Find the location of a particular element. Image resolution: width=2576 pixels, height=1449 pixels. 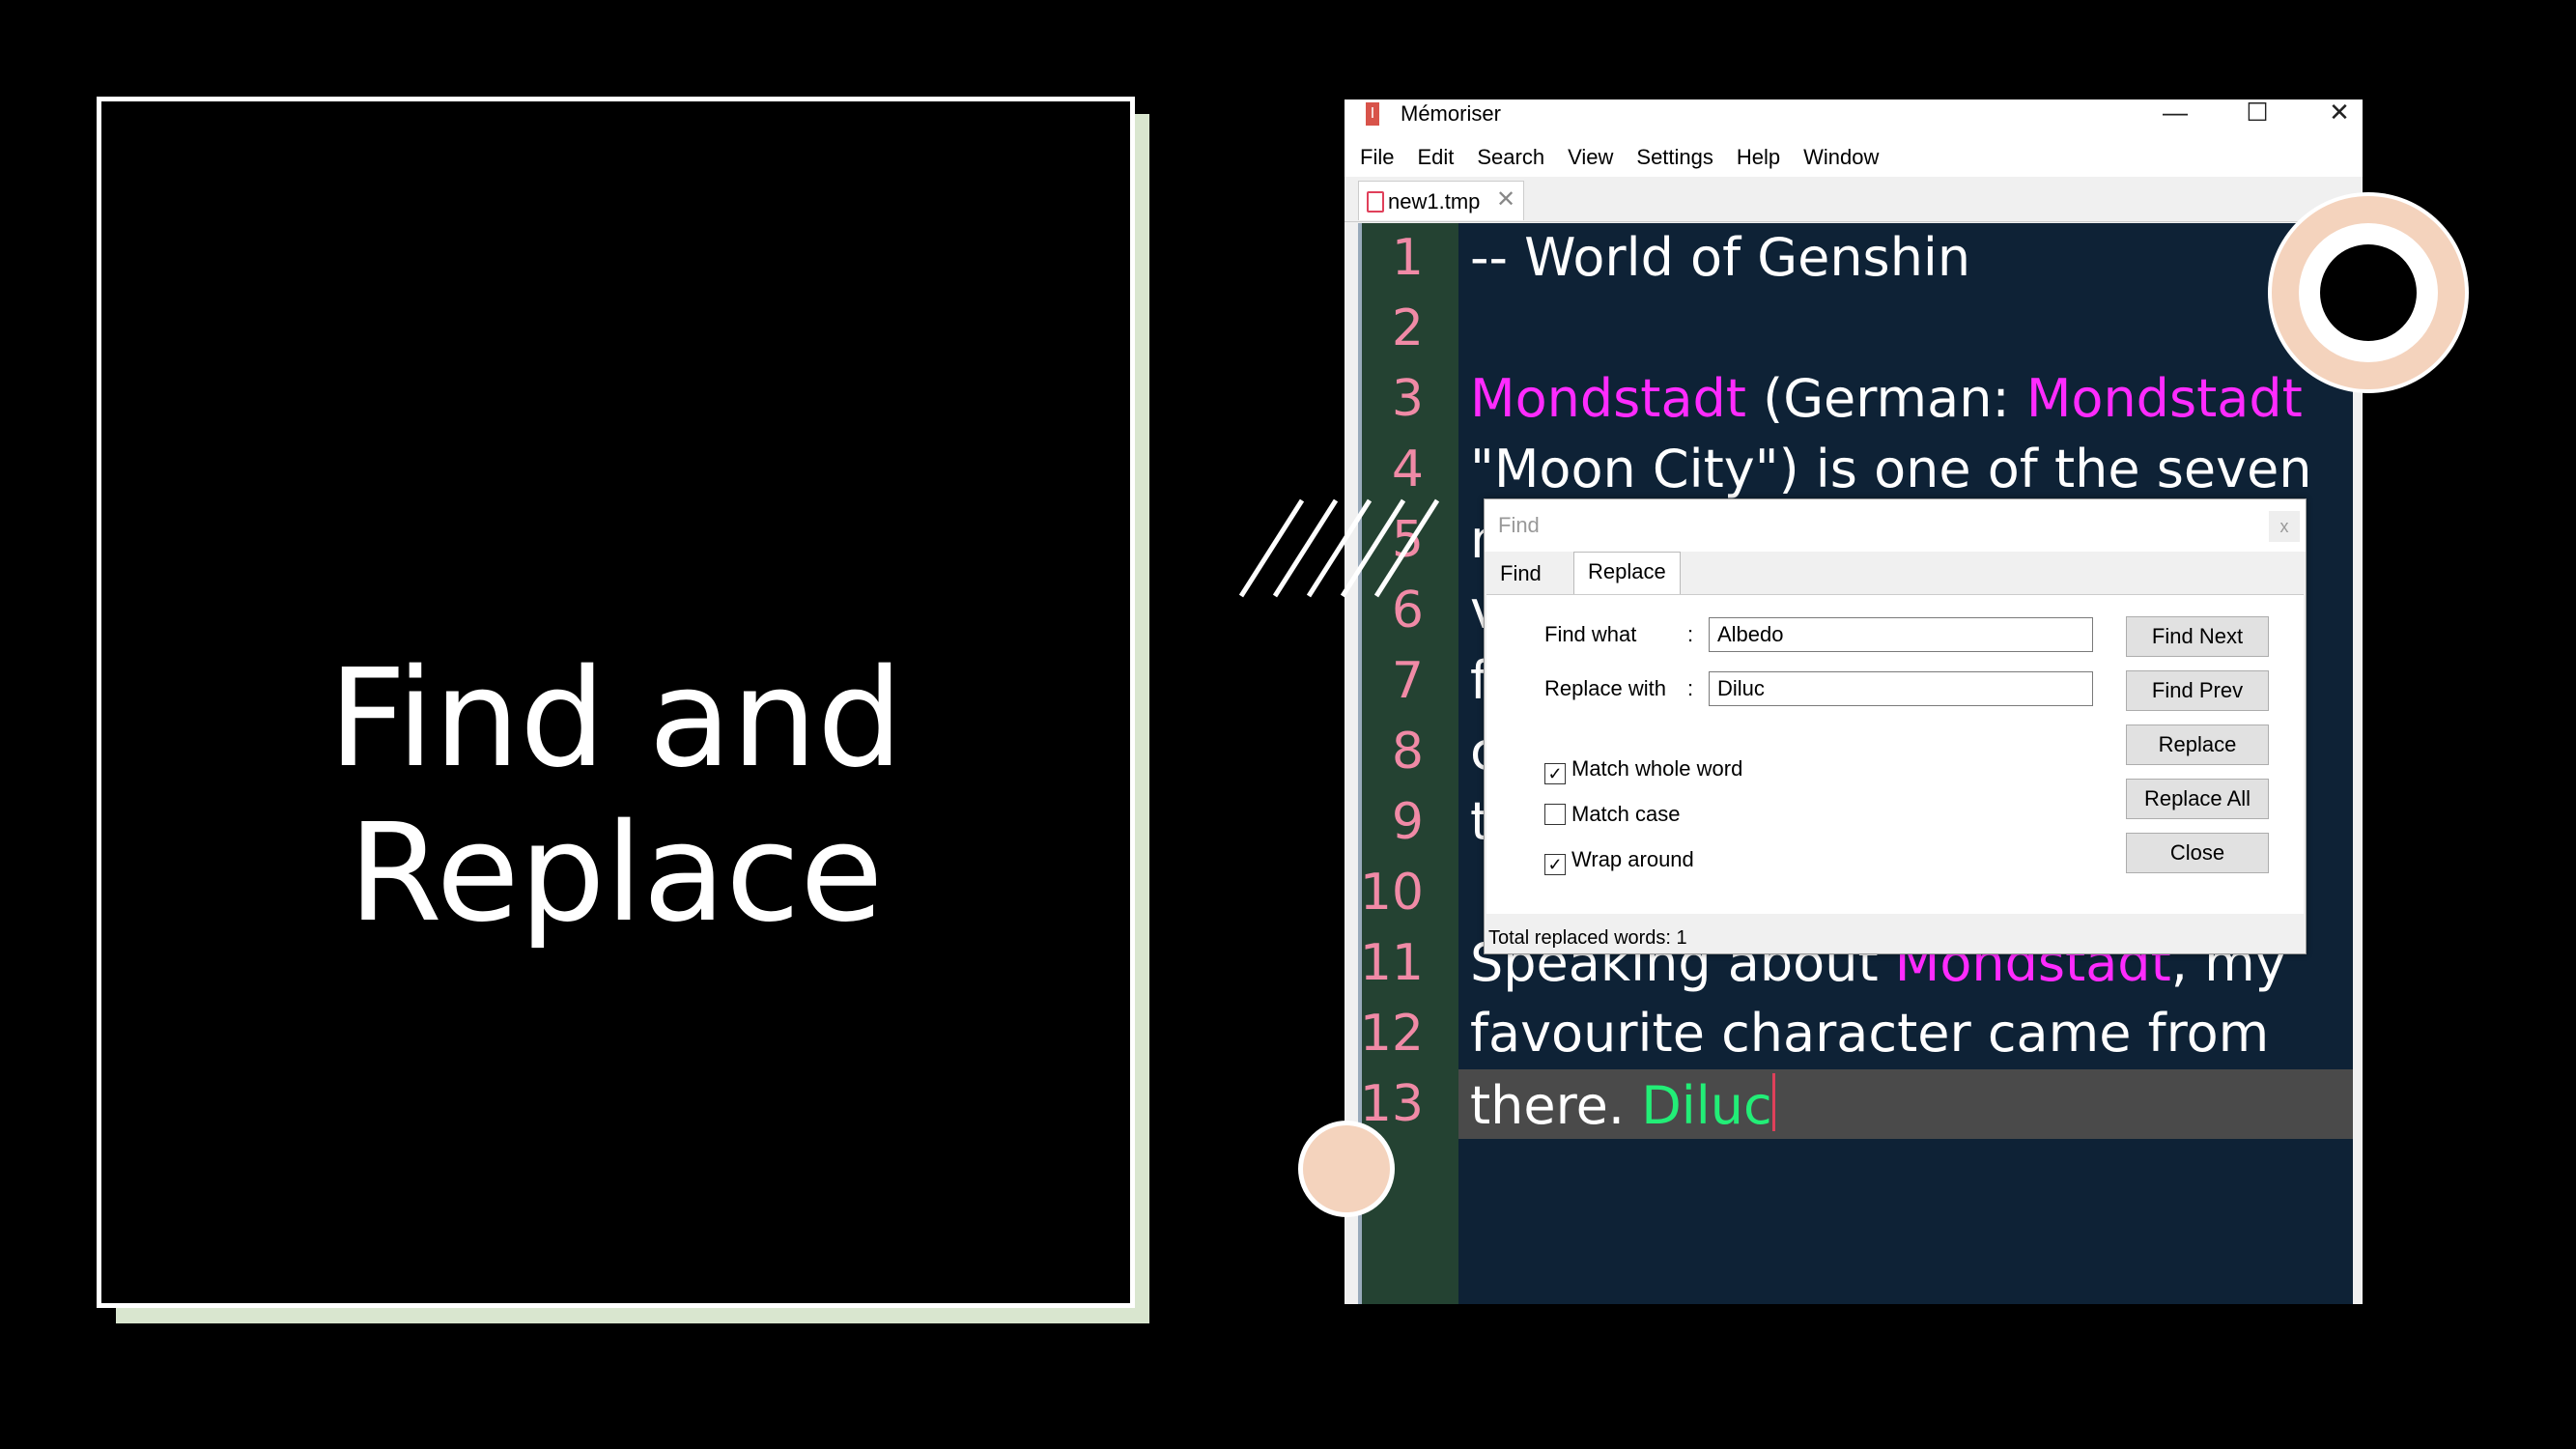

title-bar: I Mémoriser — ☐ ✕ is located at coordinates (1854, 118).